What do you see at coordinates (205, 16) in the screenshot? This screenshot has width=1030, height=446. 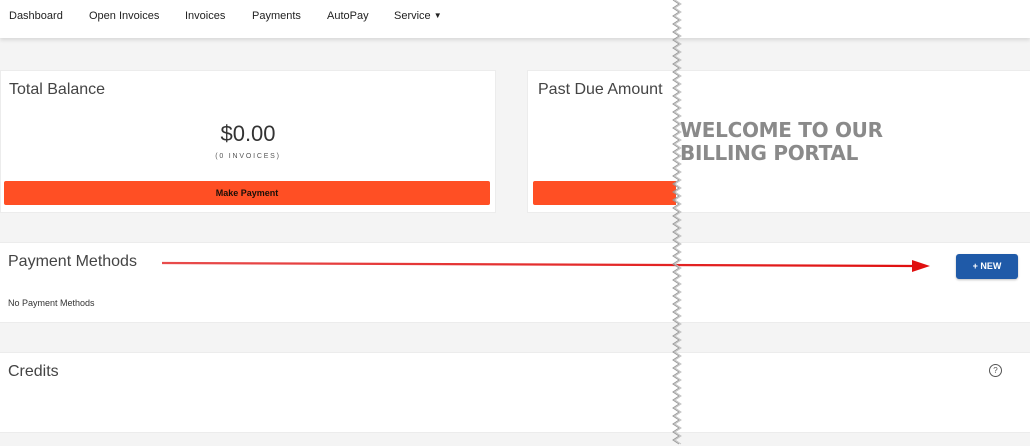 I see `nav-invoices: Invoices` at bounding box center [205, 16].